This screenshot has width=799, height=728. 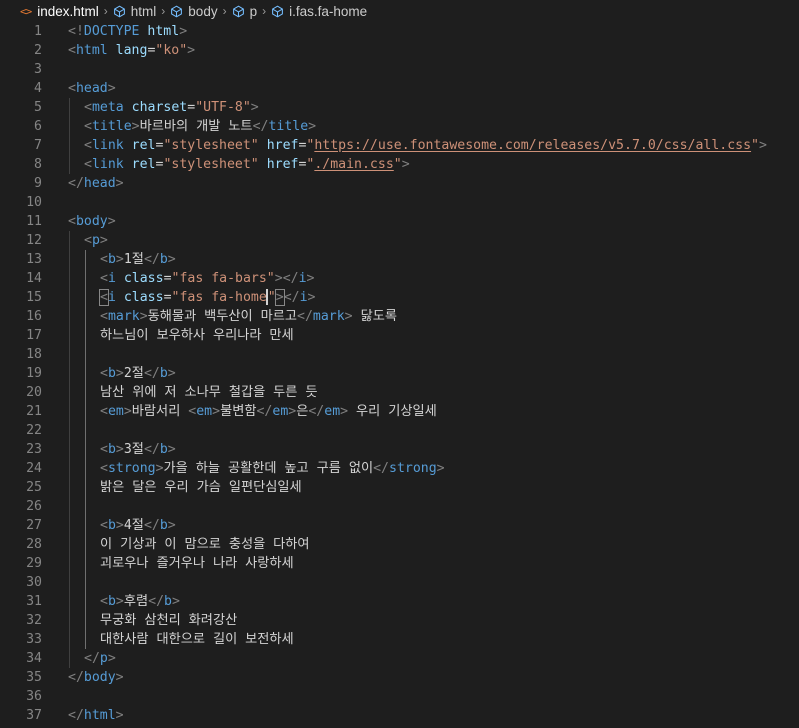 What do you see at coordinates (96, 715) in the screenshot?
I see `code-text: </html>` at bounding box center [96, 715].